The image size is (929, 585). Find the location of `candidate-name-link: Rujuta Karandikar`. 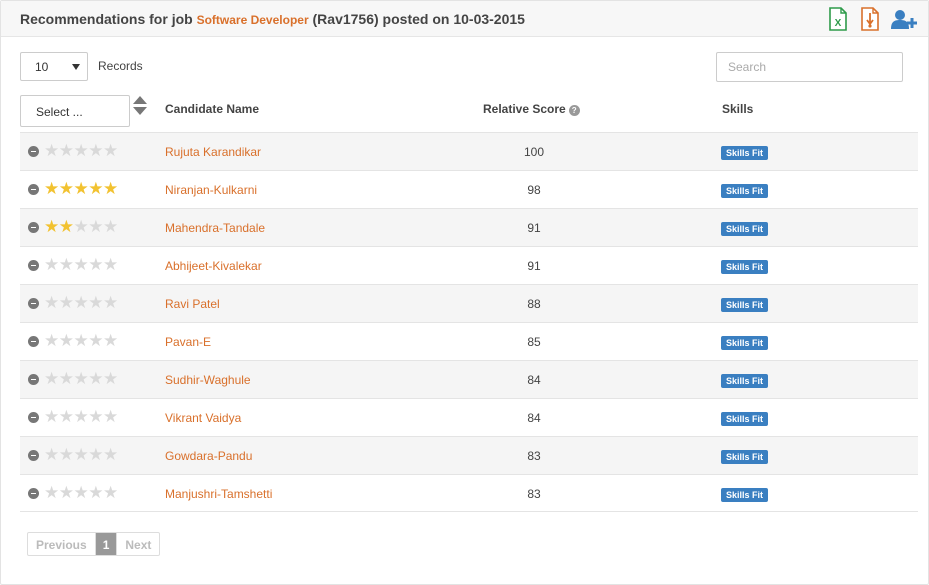

candidate-name-link: Rujuta Karandikar is located at coordinates (213, 152).